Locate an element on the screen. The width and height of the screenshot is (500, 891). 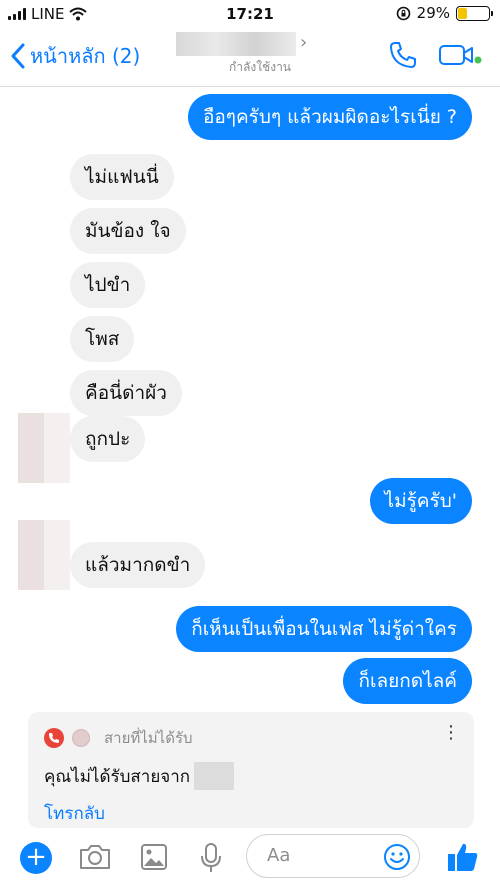
gallery-button is located at coordinates (154, 859).